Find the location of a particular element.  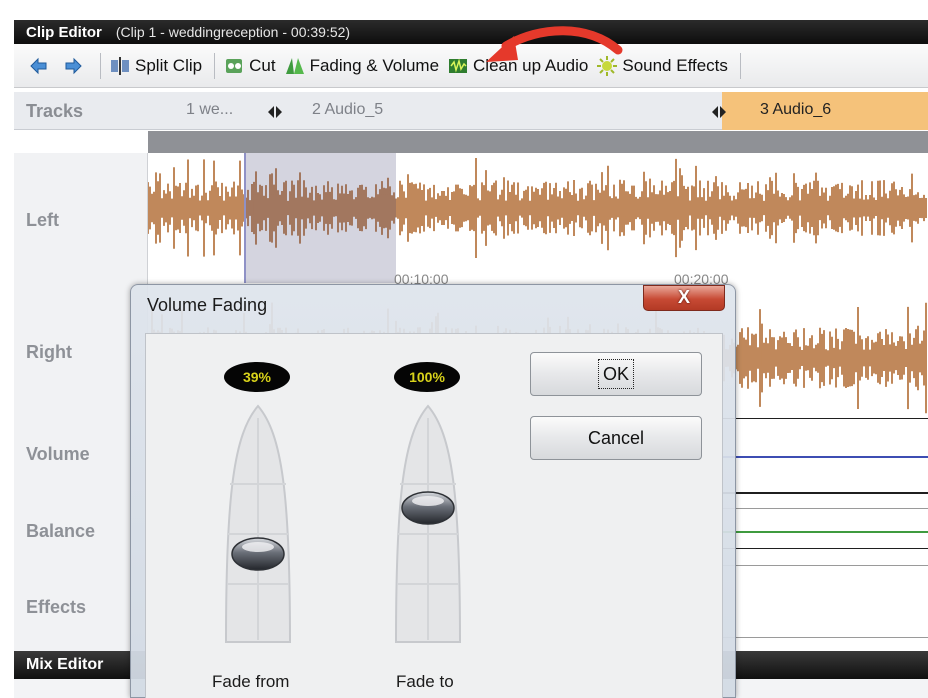

fading-volume-icon is located at coordinates (295, 66).